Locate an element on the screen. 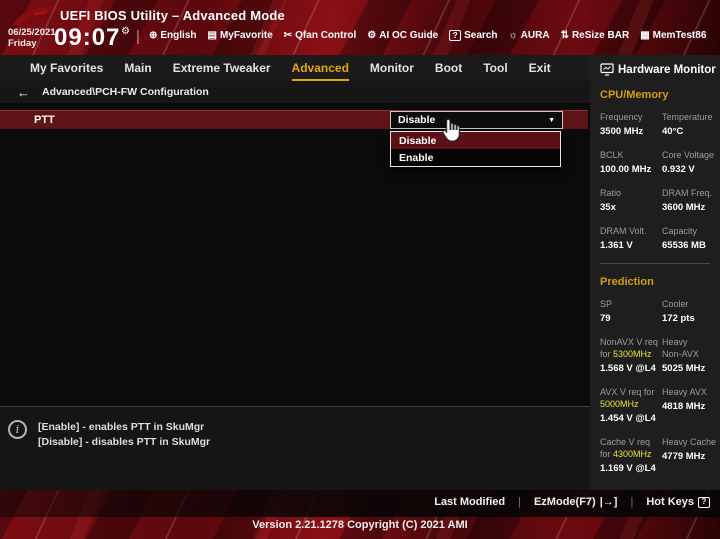  panel-divider is located at coordinates (655, 263).